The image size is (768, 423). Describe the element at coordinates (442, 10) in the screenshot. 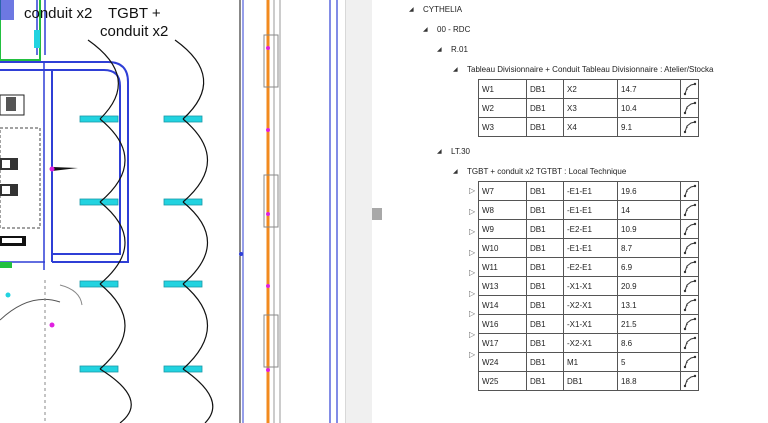

I see `tree-node-root: CYTHELIA` at that location.